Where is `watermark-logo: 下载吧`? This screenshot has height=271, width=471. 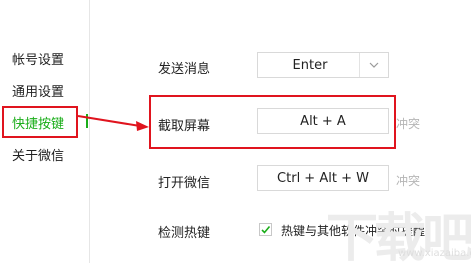 watermark-logo: 下载吧 is located at coordinates (398, 239).